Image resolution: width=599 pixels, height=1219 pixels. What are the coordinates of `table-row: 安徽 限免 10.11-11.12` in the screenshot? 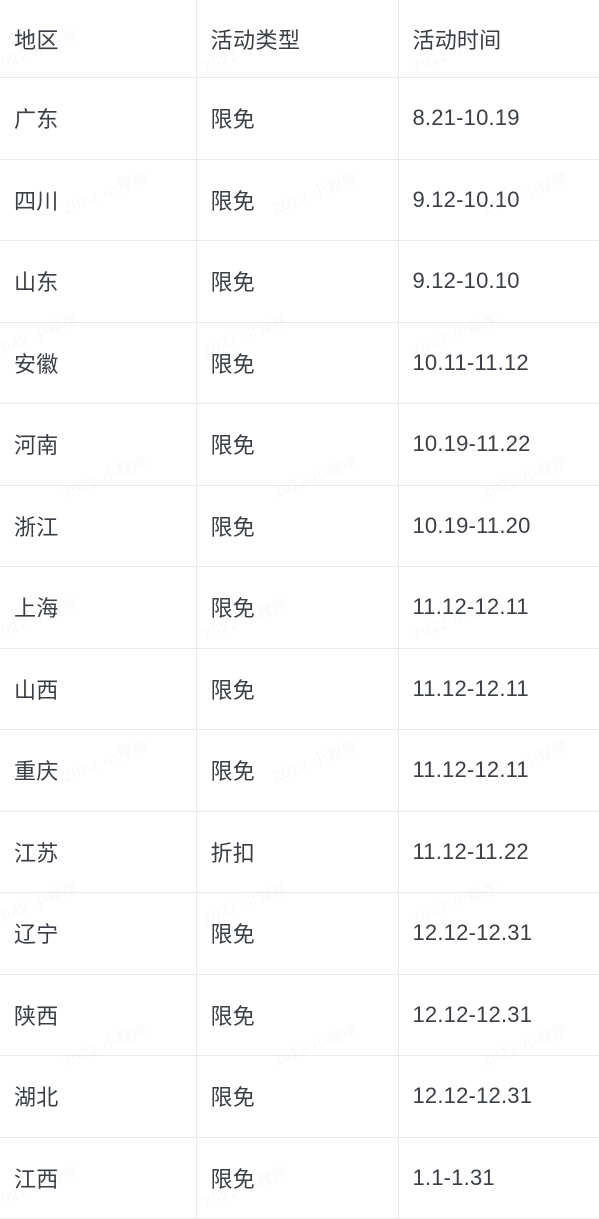 It's located at (299, 363).